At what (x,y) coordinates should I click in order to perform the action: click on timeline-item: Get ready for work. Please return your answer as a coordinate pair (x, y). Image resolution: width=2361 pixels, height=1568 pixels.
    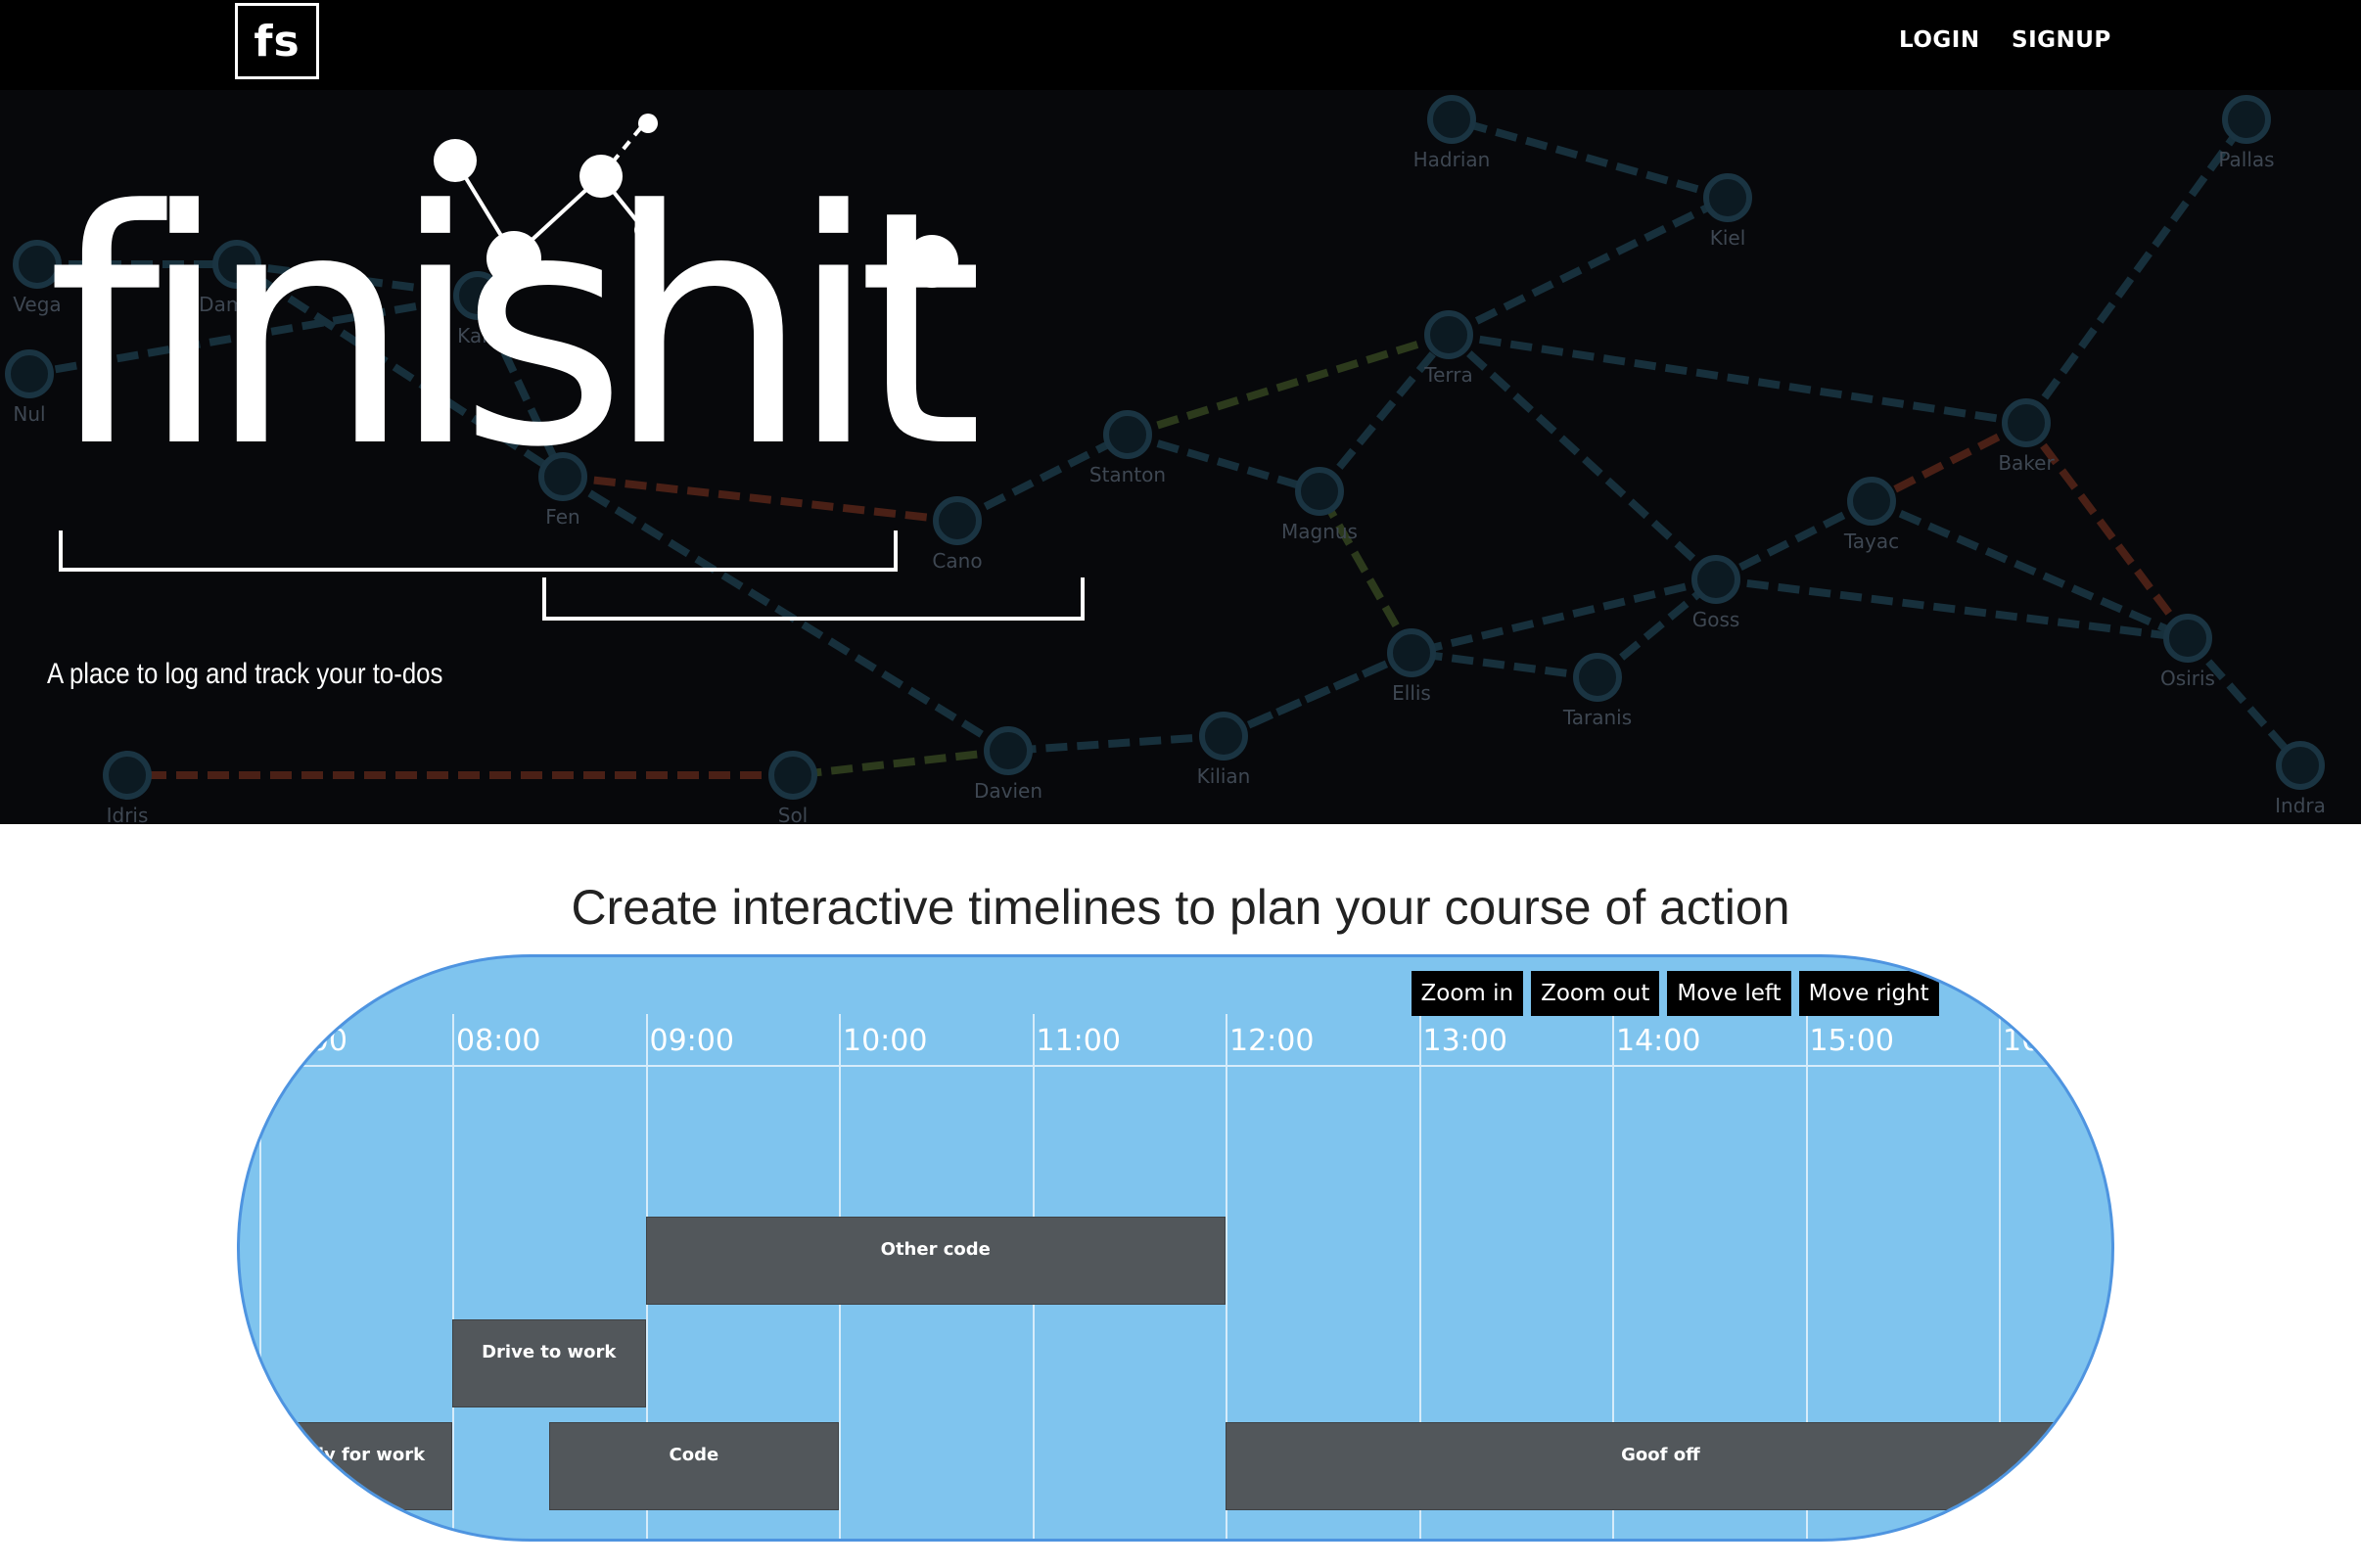
    Looking at the image, I should click on (346, 1466).